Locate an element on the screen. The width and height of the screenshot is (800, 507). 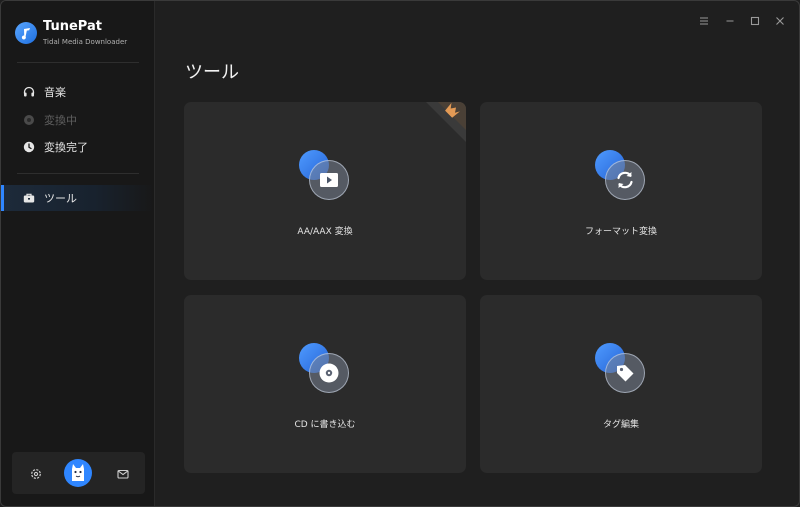
tool-card-format-convert: フォーマット変換 is located at coordinates (621, 191).